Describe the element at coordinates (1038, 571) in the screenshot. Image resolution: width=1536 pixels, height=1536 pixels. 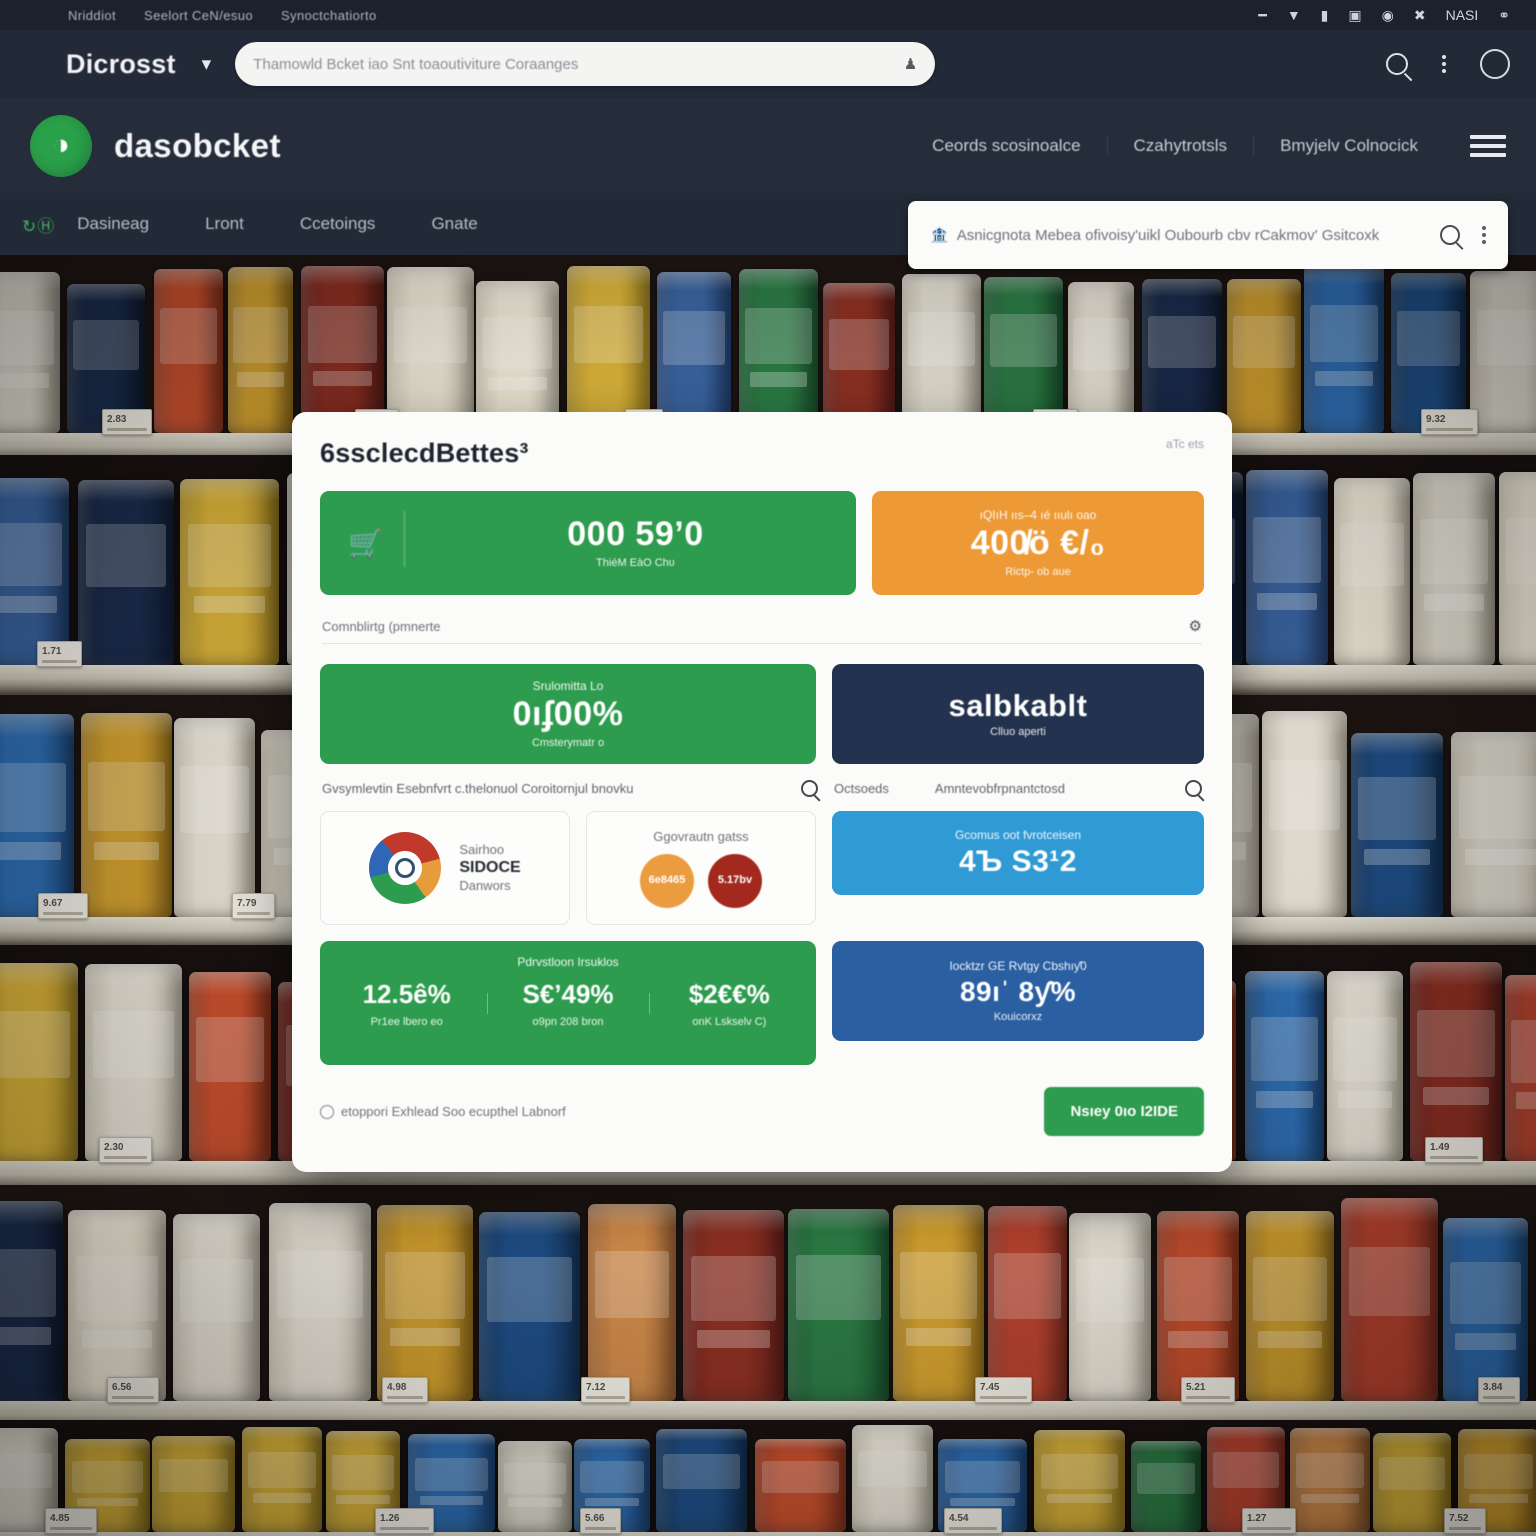
I see `kpi-orange-sub: Rictp- ob aue` at that location.